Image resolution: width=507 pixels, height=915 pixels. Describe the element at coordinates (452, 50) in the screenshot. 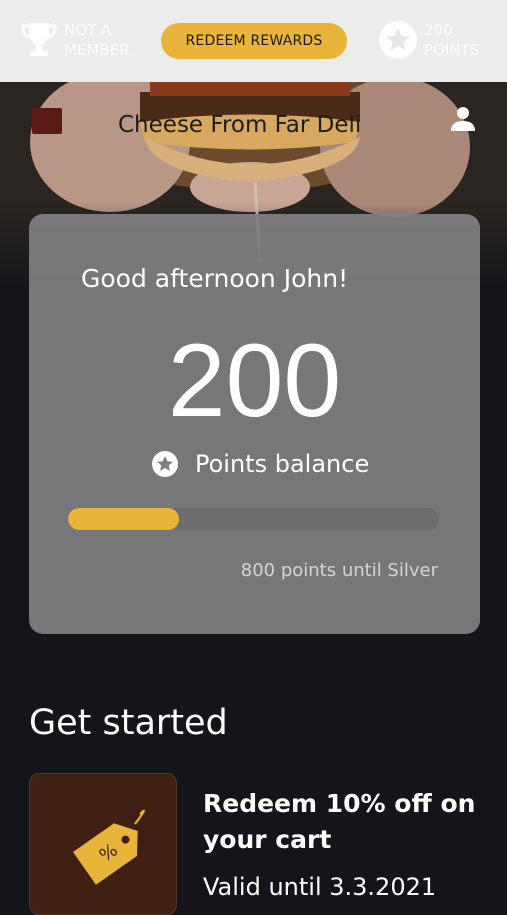

I see `points-line2: POINTS` at that location.